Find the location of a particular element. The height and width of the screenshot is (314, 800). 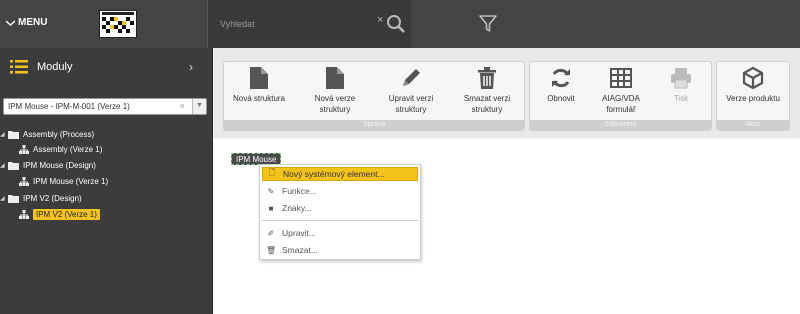

trash-icon is located at coordinates (487, 78).